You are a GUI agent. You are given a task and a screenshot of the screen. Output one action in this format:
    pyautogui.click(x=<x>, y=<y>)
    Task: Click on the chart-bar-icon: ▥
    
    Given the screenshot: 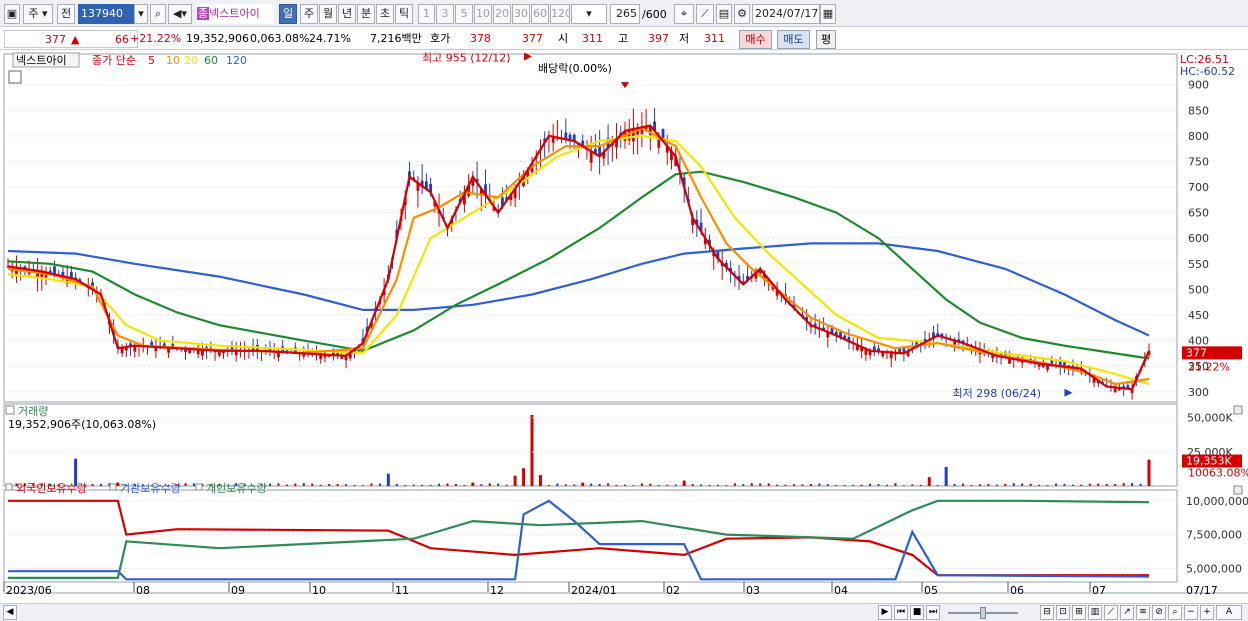 What is the action you would take?
    pyautogui.click(x=1095, y=612)
    